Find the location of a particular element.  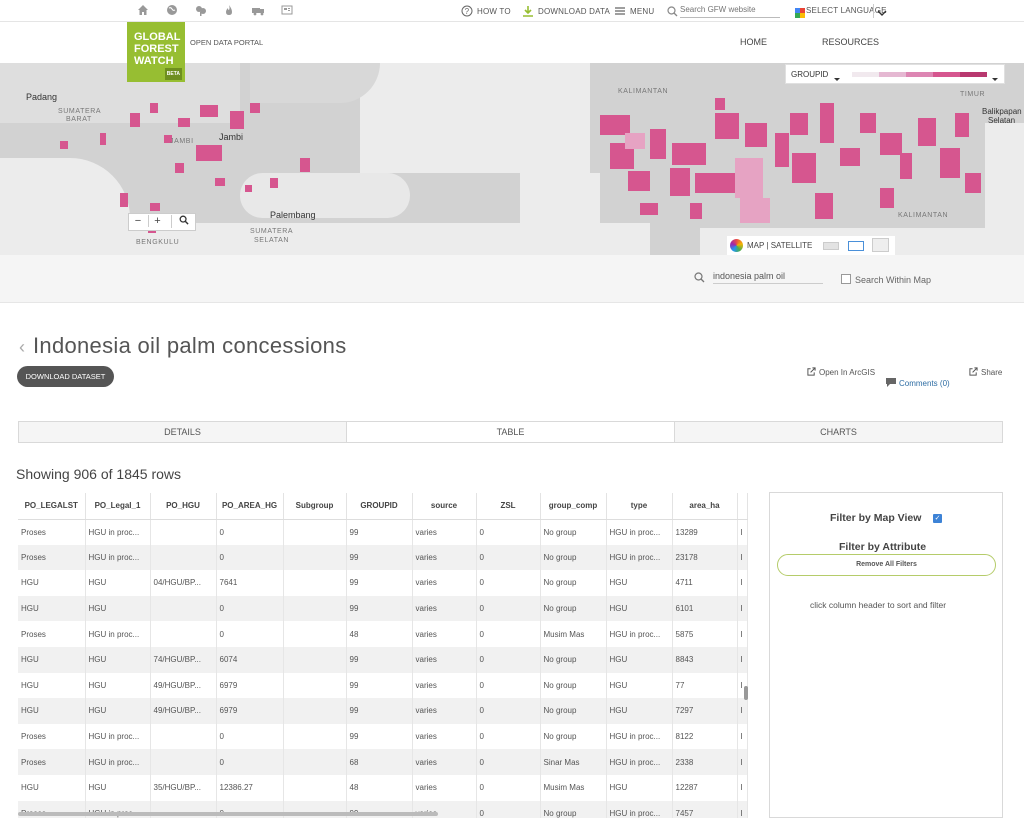

map-legend: GROUPID is located at coordinates (895, 74).